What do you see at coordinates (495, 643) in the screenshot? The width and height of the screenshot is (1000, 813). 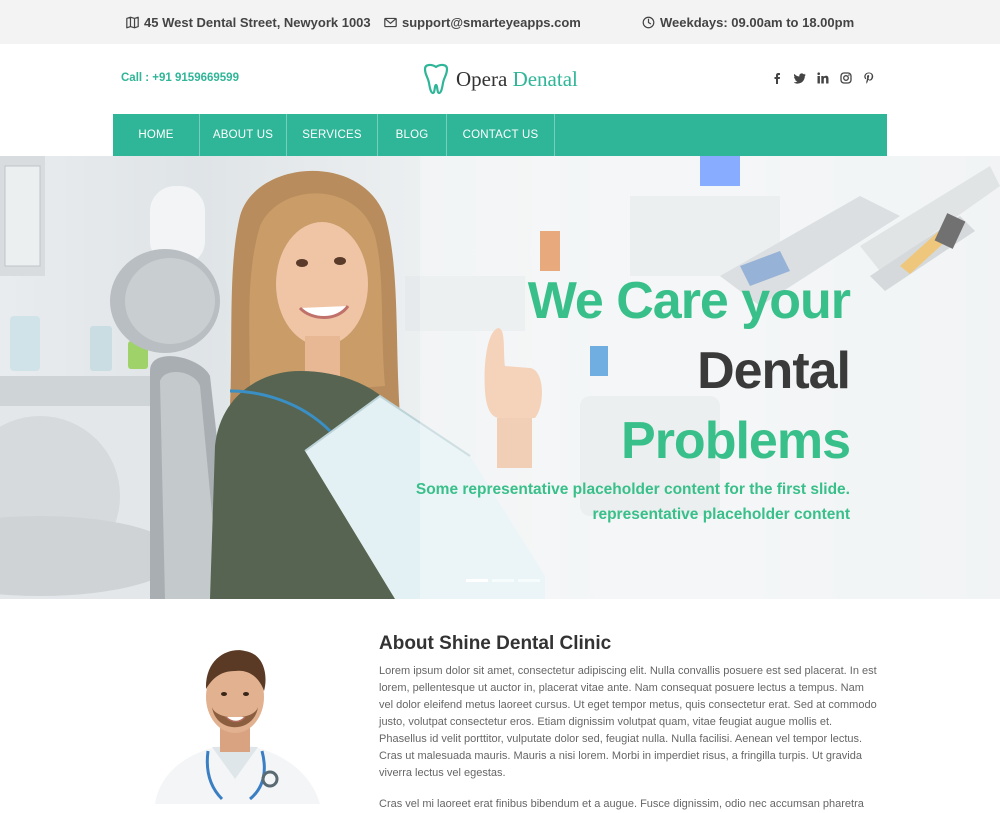 I see `about-title: About Shine Dental Clinic` at bounding box center [495, 643].